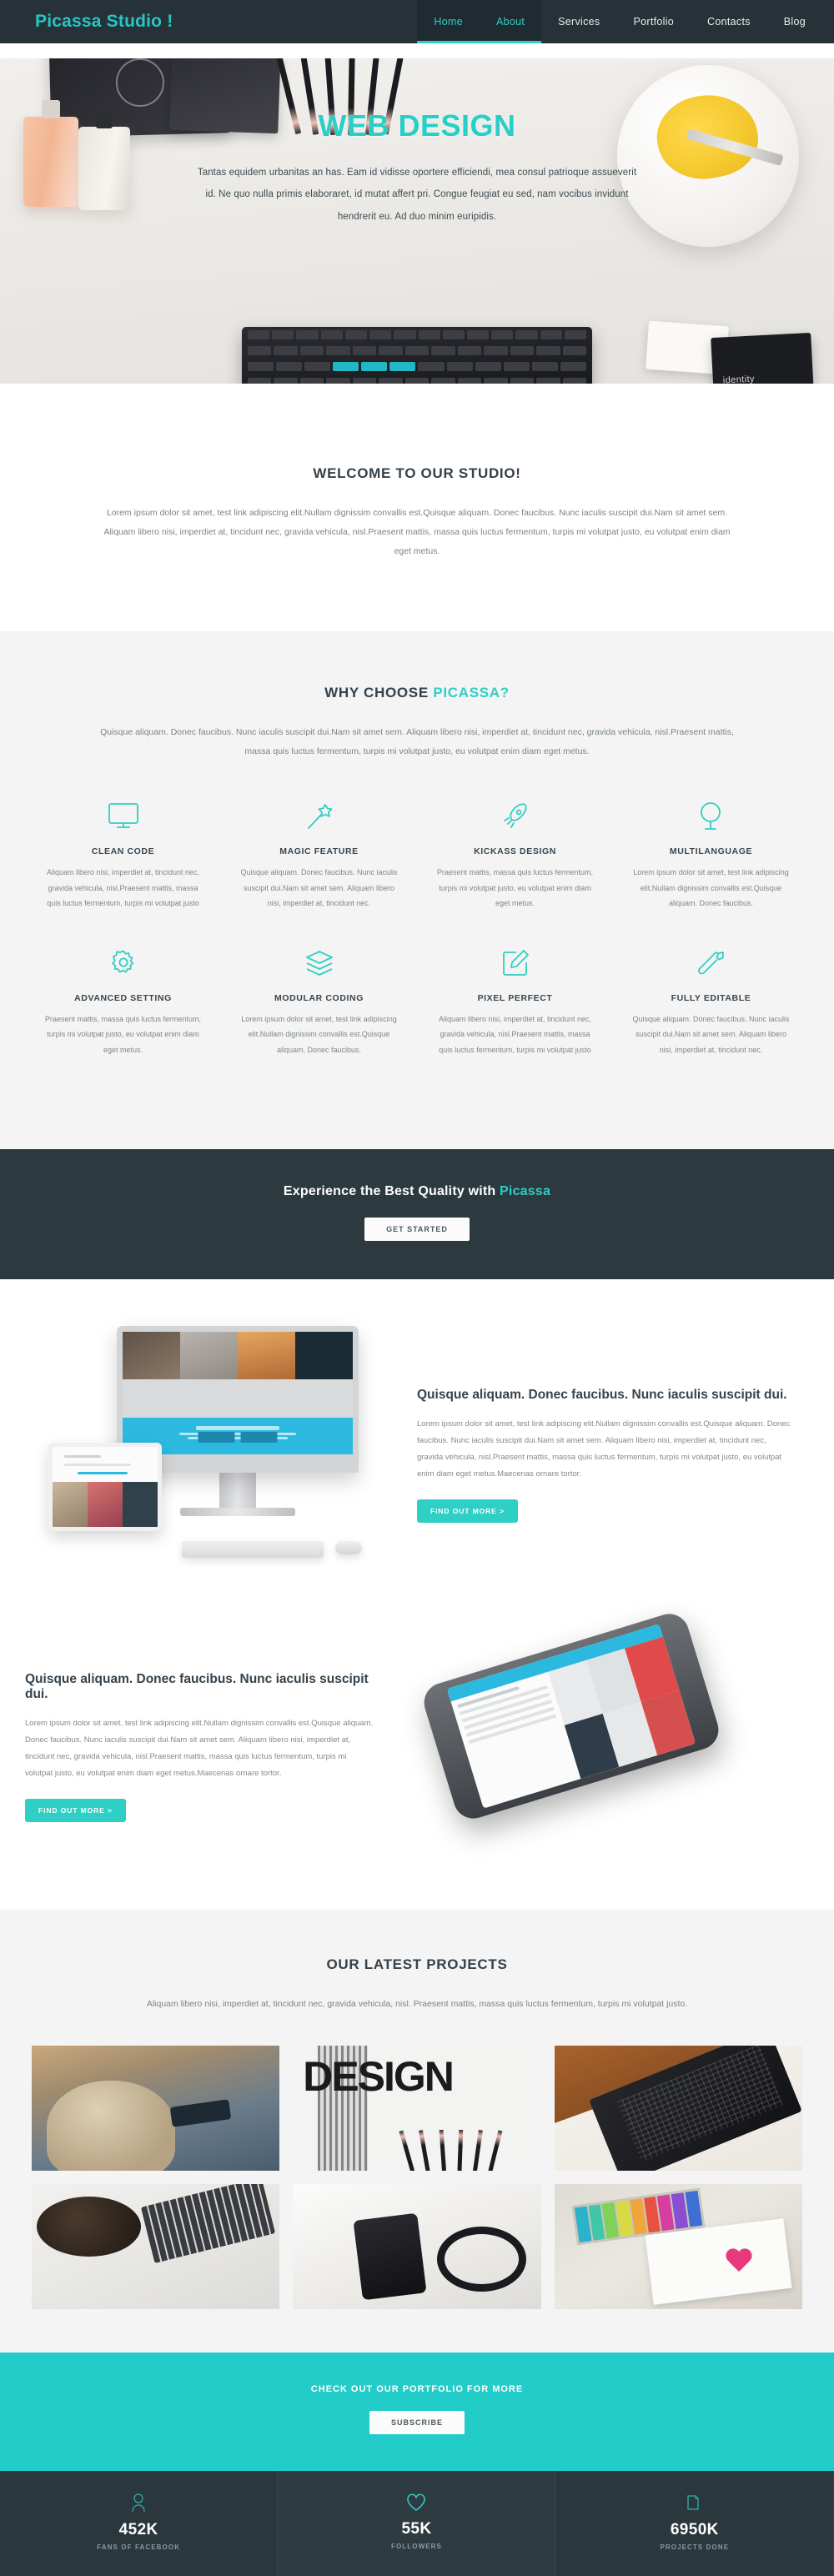  Describe the element at coordinates (319, 816) in the screenshot. I see `magic-wand-icon` at that location.